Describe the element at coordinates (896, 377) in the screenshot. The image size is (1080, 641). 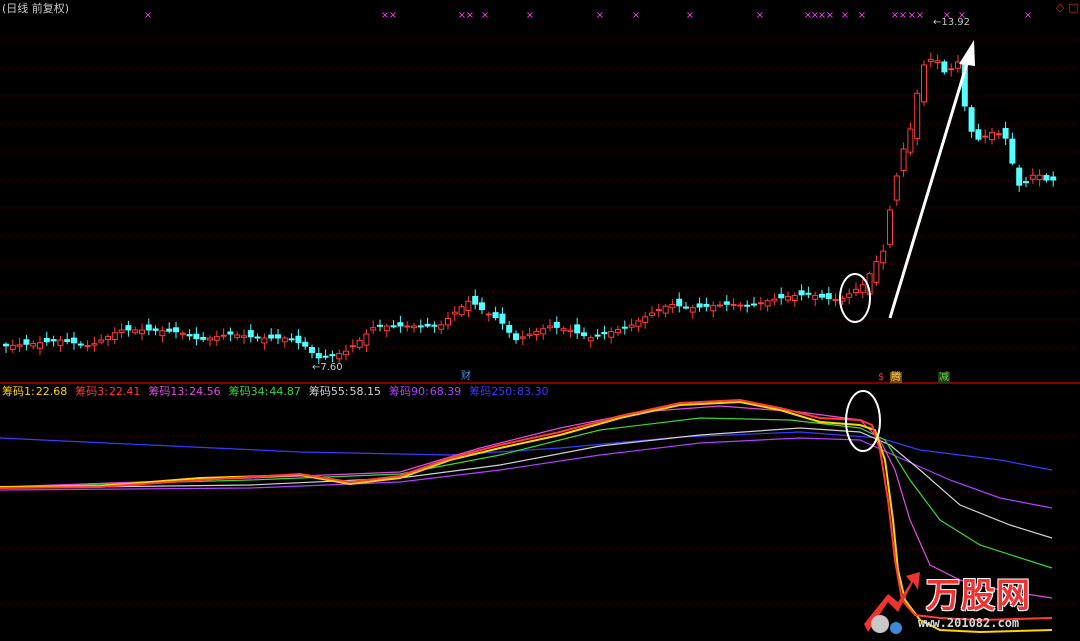
I see `rise-badge: 腾` at that location.